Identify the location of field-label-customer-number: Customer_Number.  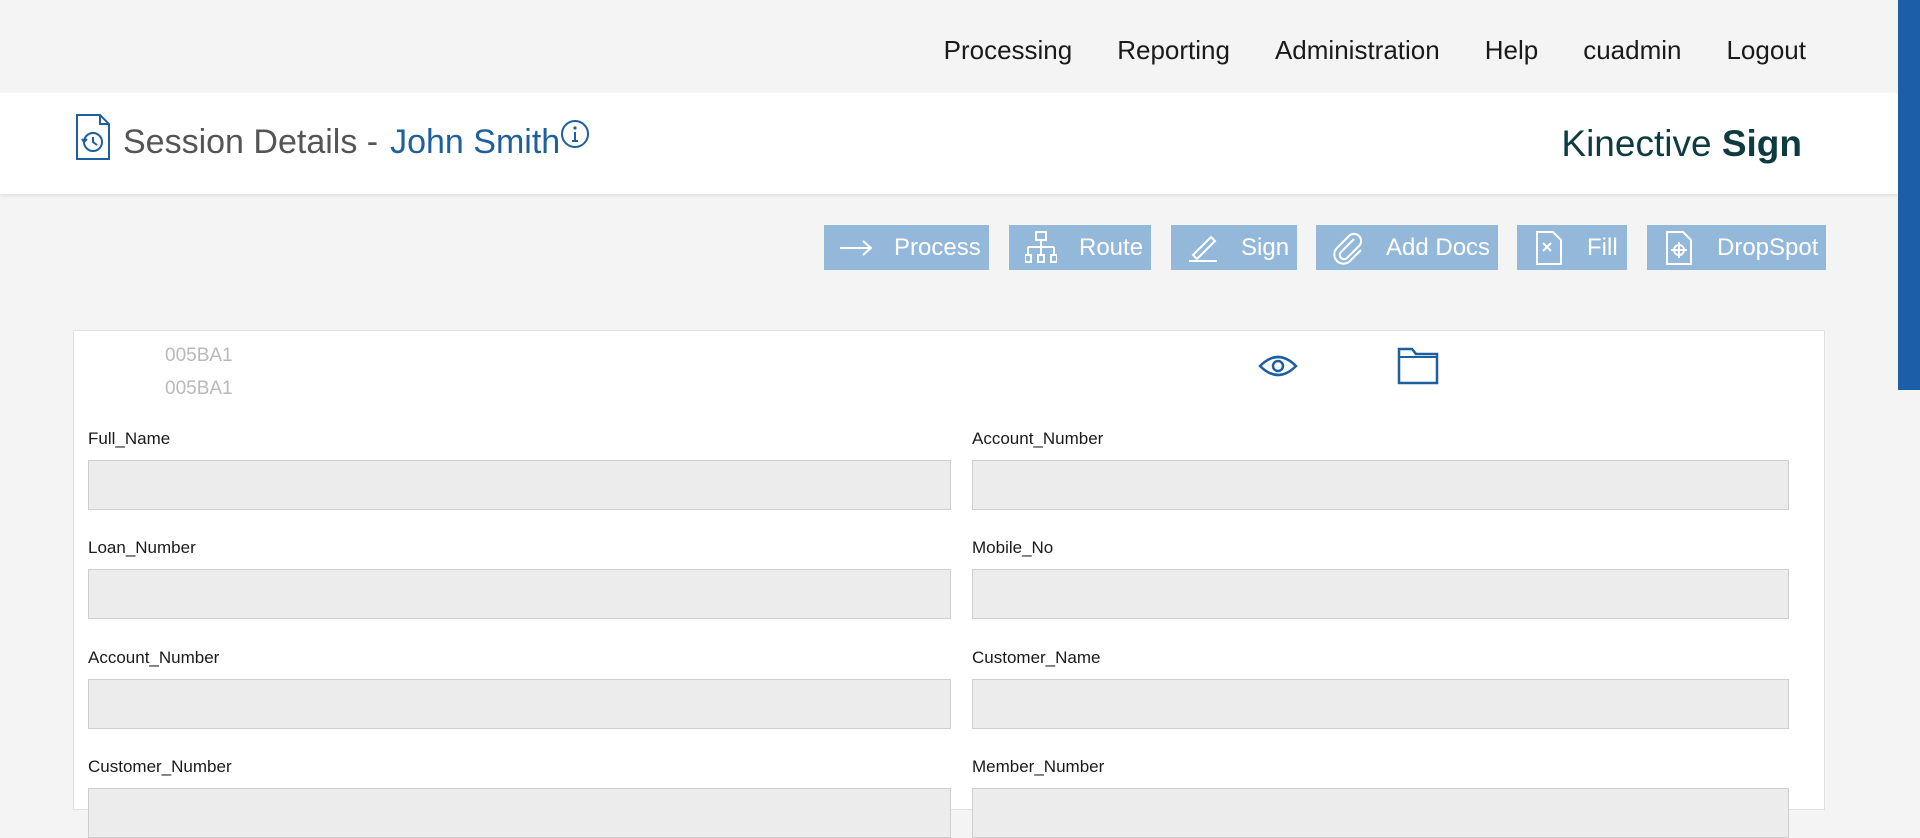
(160, 766).